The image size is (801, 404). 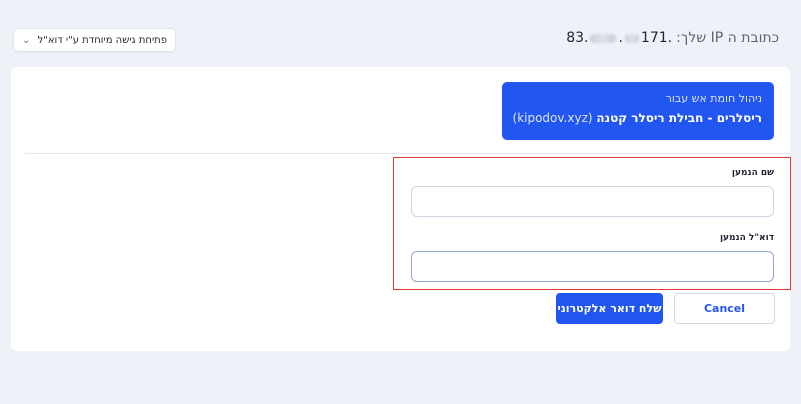 I want to click on banner-subtitle: ריסלרים - חבילת ריסלר קטנה (kipodov.xyz), so click(x=637, y=118).